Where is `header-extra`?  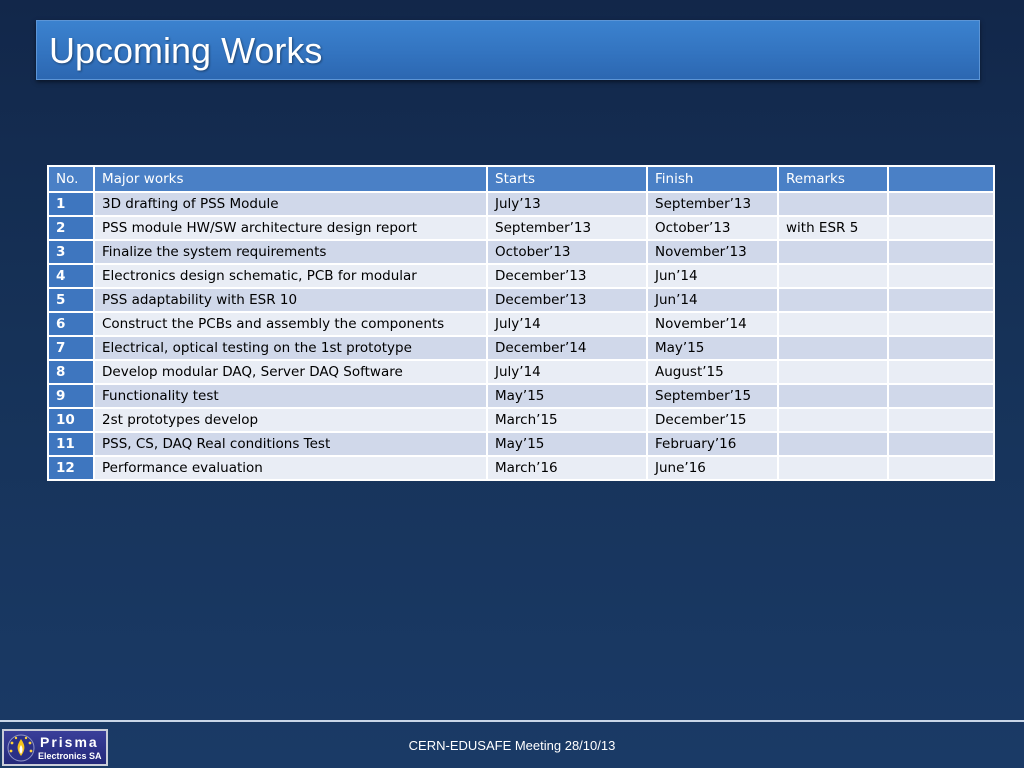
header-extra is located at coordinates (941, 179).